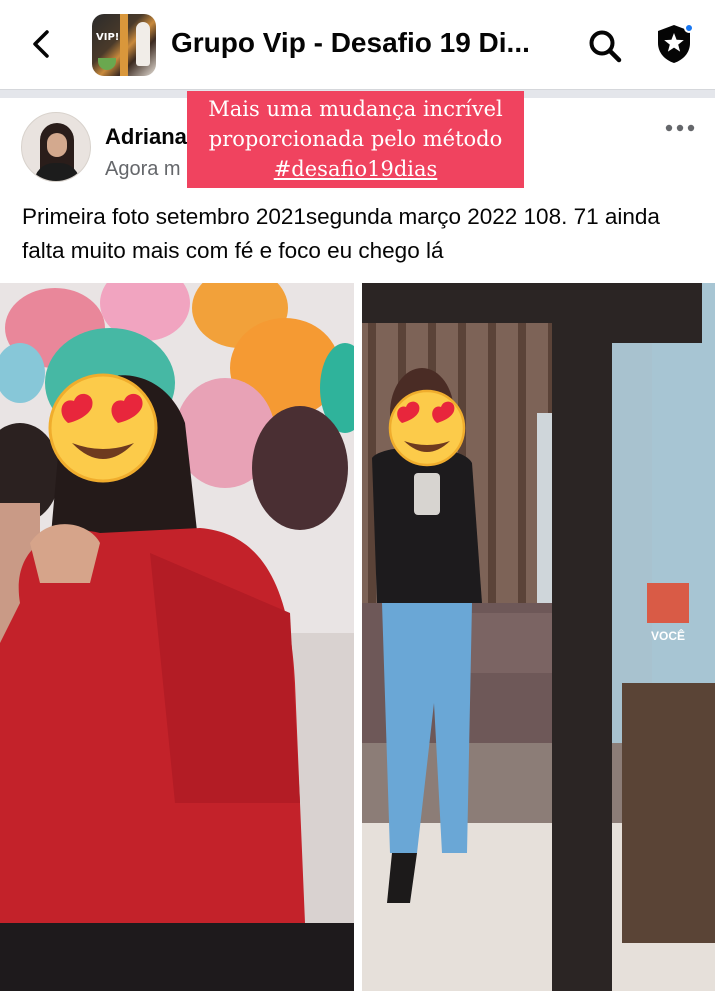 Image resolution: width=715 pixels, height=991 pixels. I want to click on back-arrow-icon, so click(41, 44).